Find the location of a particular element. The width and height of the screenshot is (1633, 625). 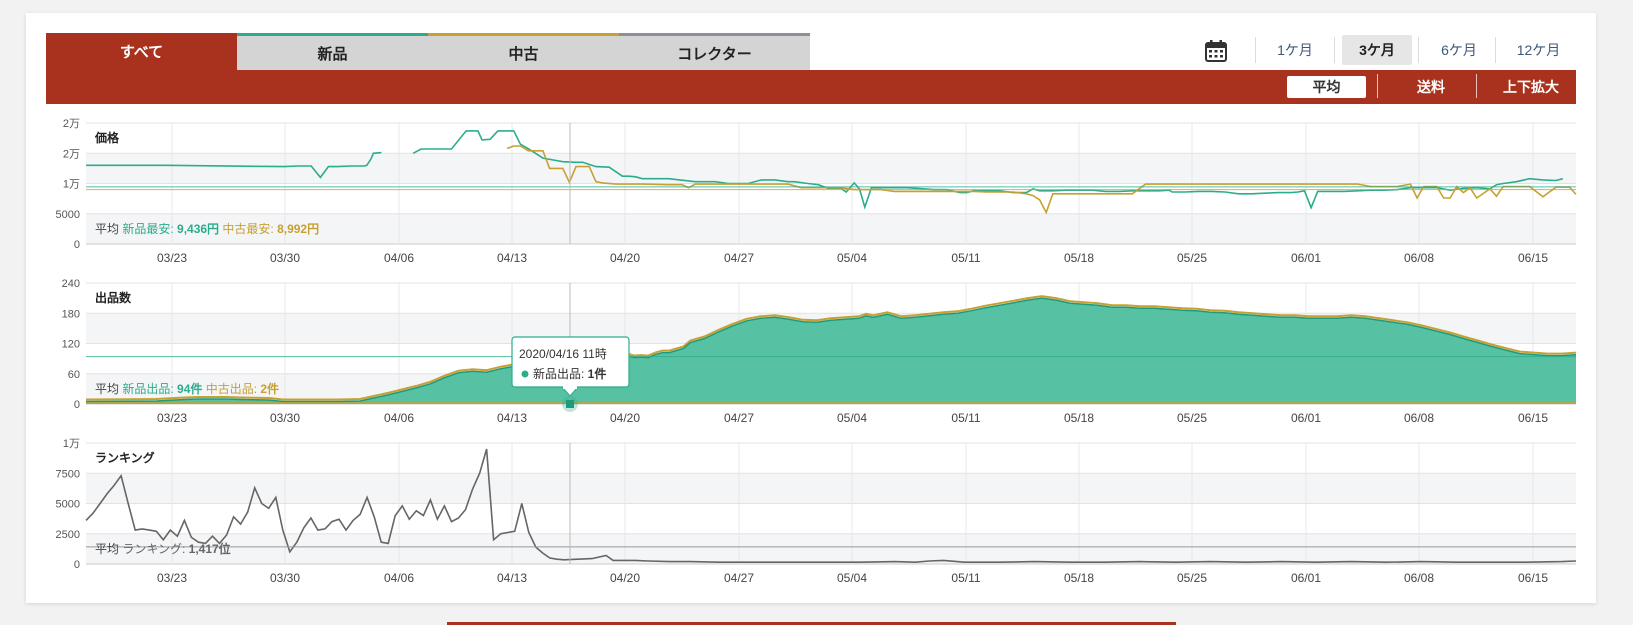

chart-title: ランキング is located at coordinates (125, 457).